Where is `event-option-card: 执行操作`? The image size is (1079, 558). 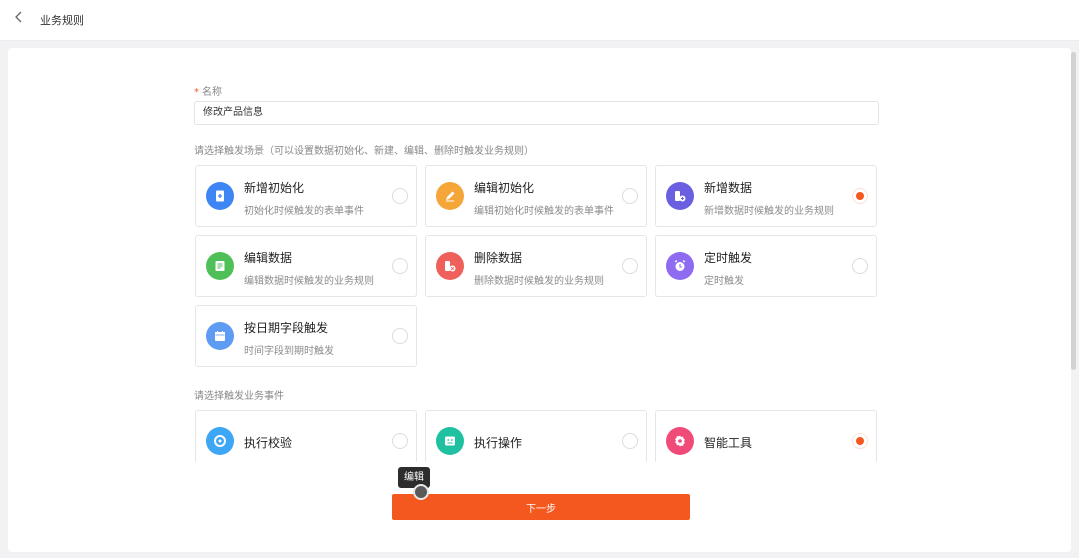 event-option-card: 执行操作 is located at coordinates (536, 436).